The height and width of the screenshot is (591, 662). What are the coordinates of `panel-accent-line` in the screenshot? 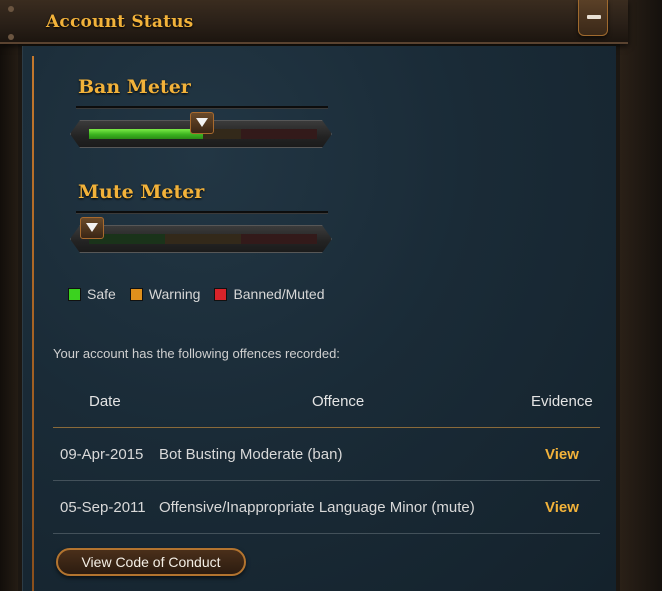 It's located at (33, 323).